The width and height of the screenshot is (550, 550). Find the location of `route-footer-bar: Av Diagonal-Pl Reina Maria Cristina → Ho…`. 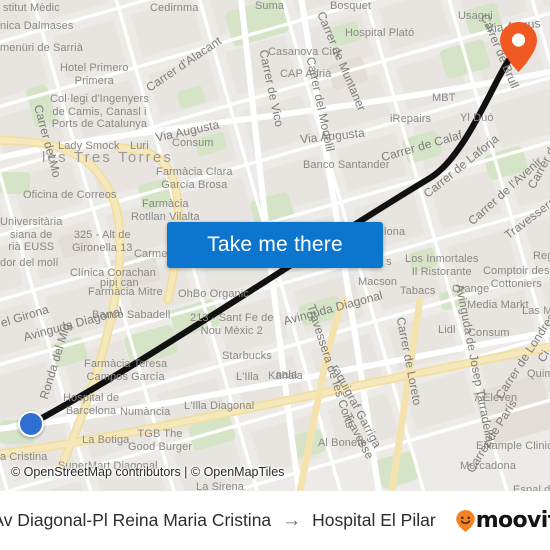

route-footer-bar: Av Diagonal-Pl Reina Maria Cristina → Ho… is located at coordinates (275, 520).